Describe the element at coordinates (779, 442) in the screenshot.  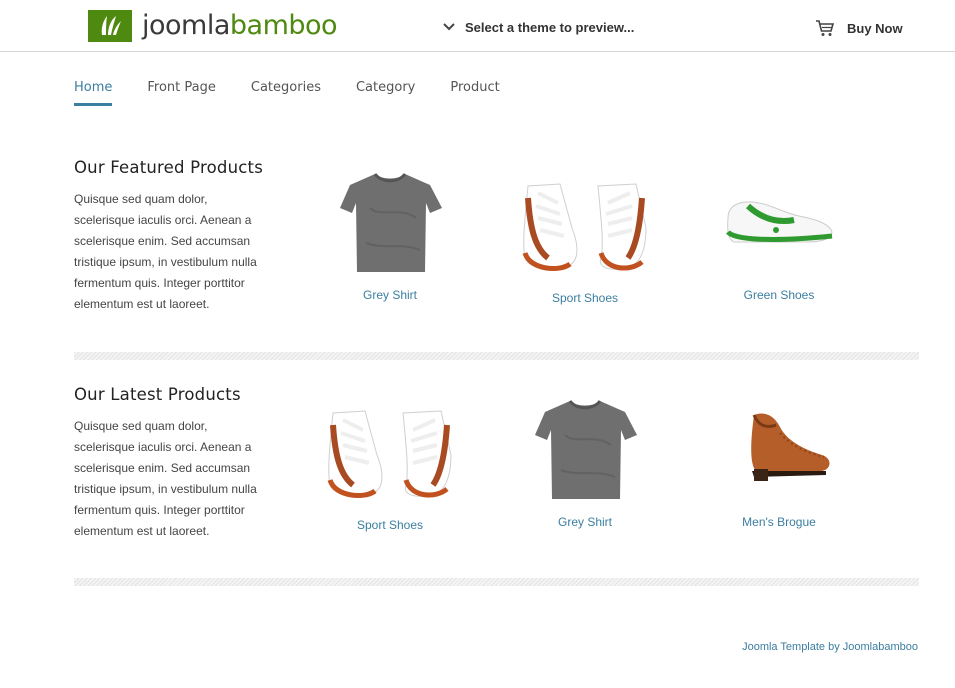
I see `mens-brogue-image` at that location.